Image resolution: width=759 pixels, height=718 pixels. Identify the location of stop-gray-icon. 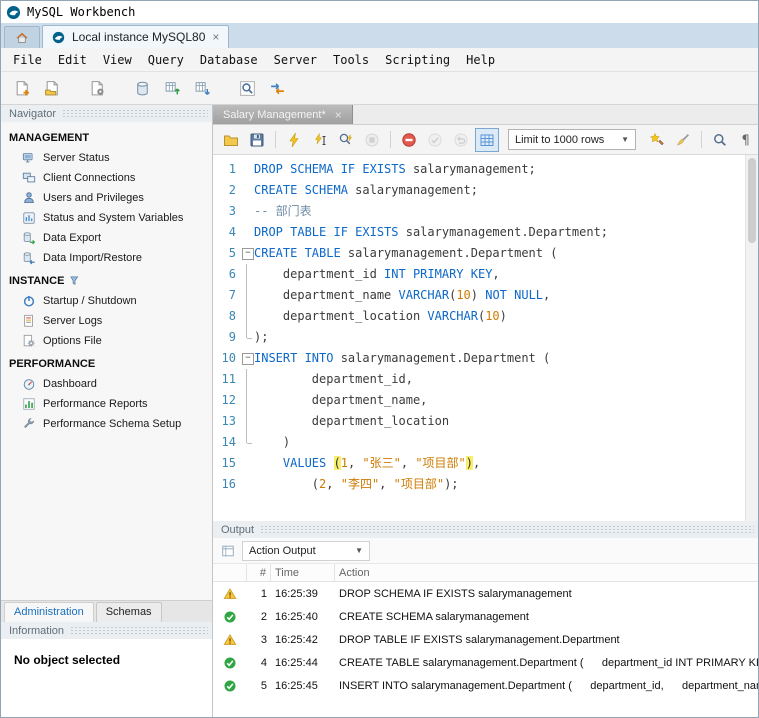
(372, 140).